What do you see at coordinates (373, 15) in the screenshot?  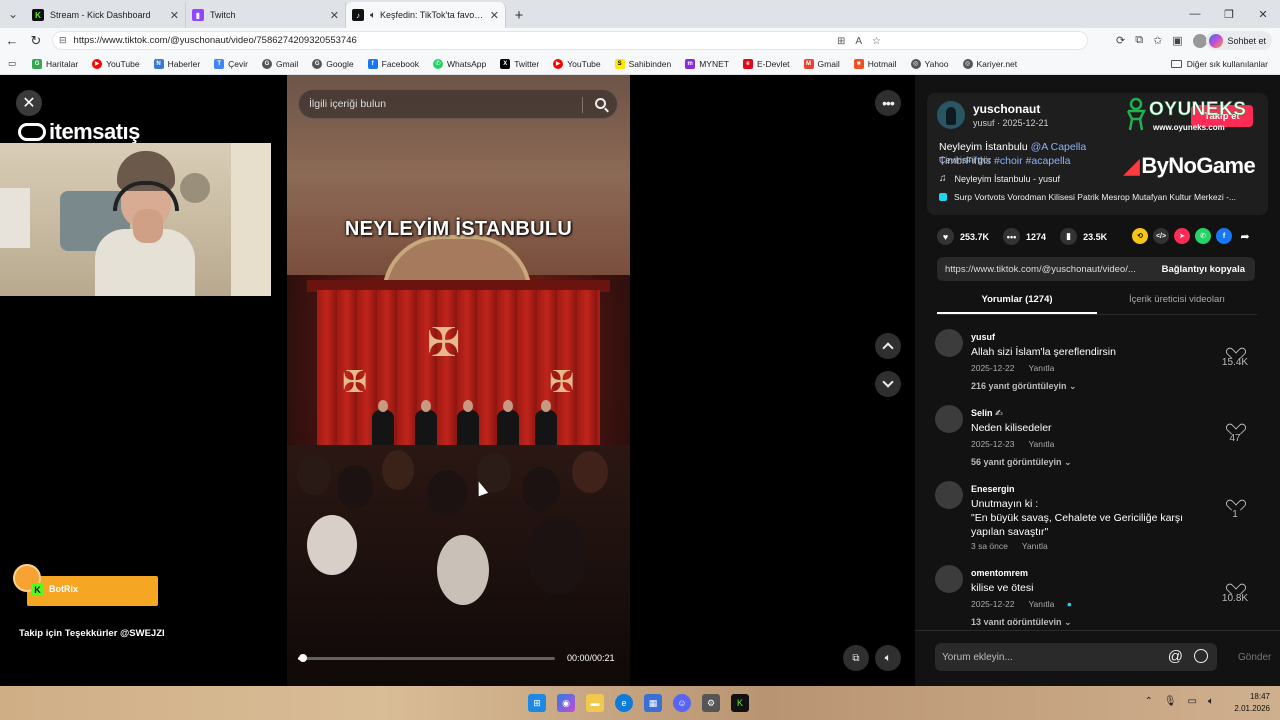 I see `speaker-icon: 🔈︎` at bounding box center [373, 15].